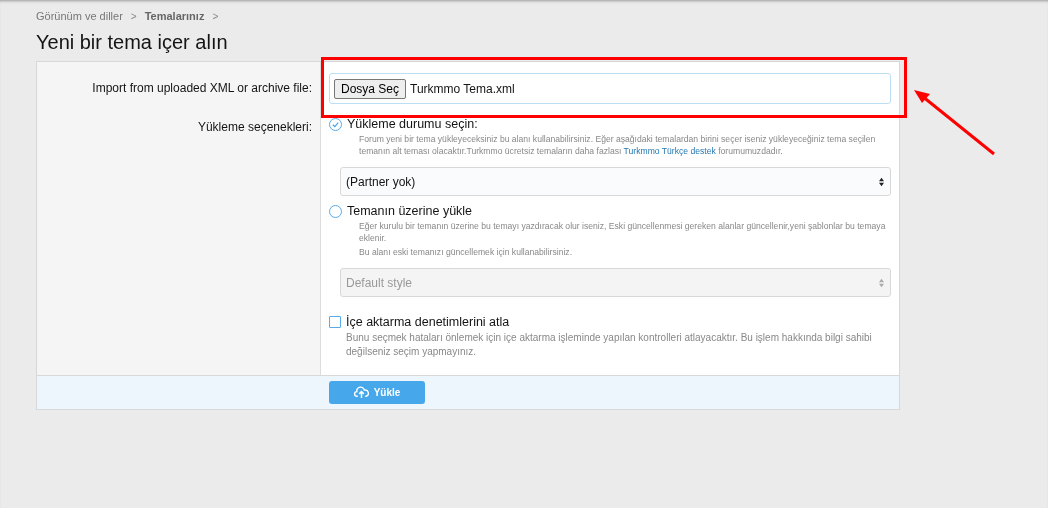 This screenshot has width=1048, height=508. Describe the element at coordinates (132, 42) in the screenshot. I see `page-title: Yeni bir tema içer alın` at that location.